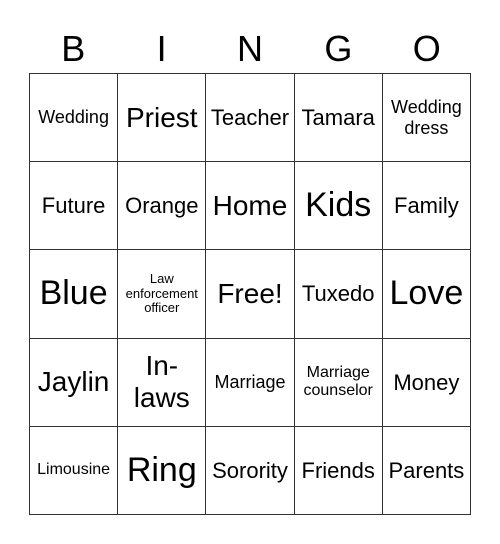 The width and height of the screenshot is (500, 544). What do you see at coordinates (426, 118) in the screenshot?
I see `bingo-cell: Wedding dress` at bounding box center [426, 118].